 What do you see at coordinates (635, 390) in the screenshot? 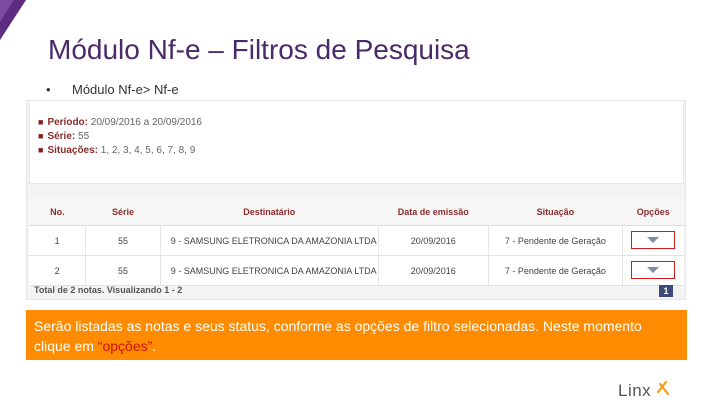
I see `linx-logo: Linx` at bounding box center [635, 390].